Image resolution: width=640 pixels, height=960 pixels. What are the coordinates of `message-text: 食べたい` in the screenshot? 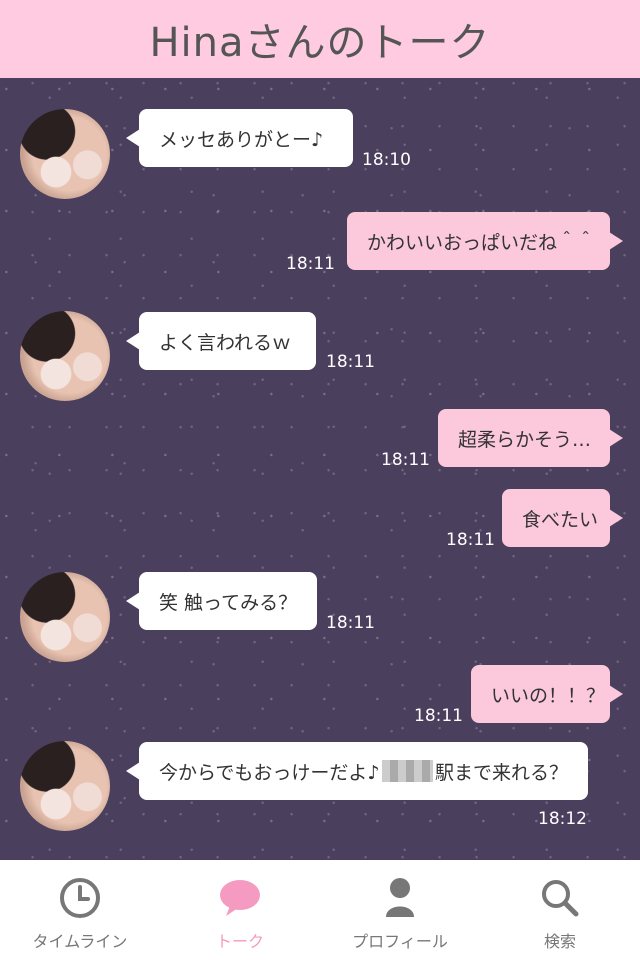 It's located at (560, 519).